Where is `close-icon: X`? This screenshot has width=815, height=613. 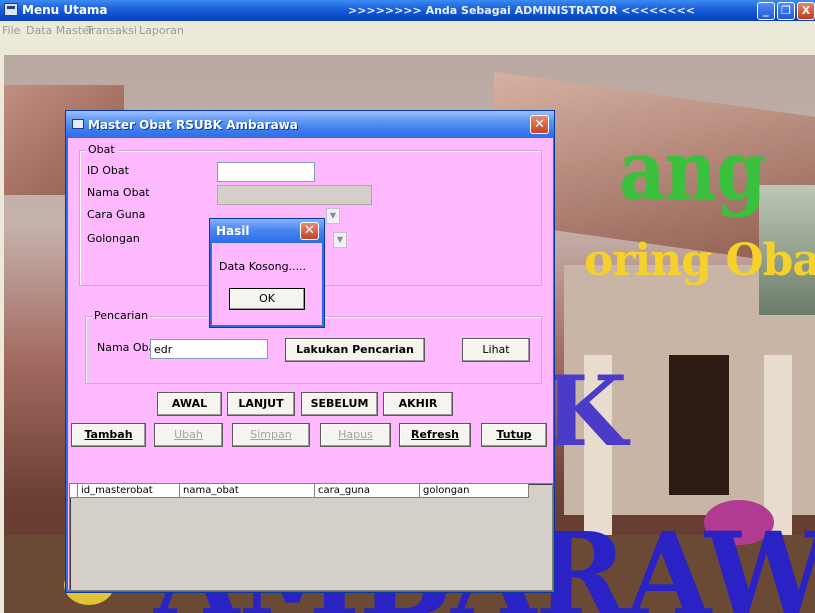
close-icon: X is located at coordinates (806, 10).